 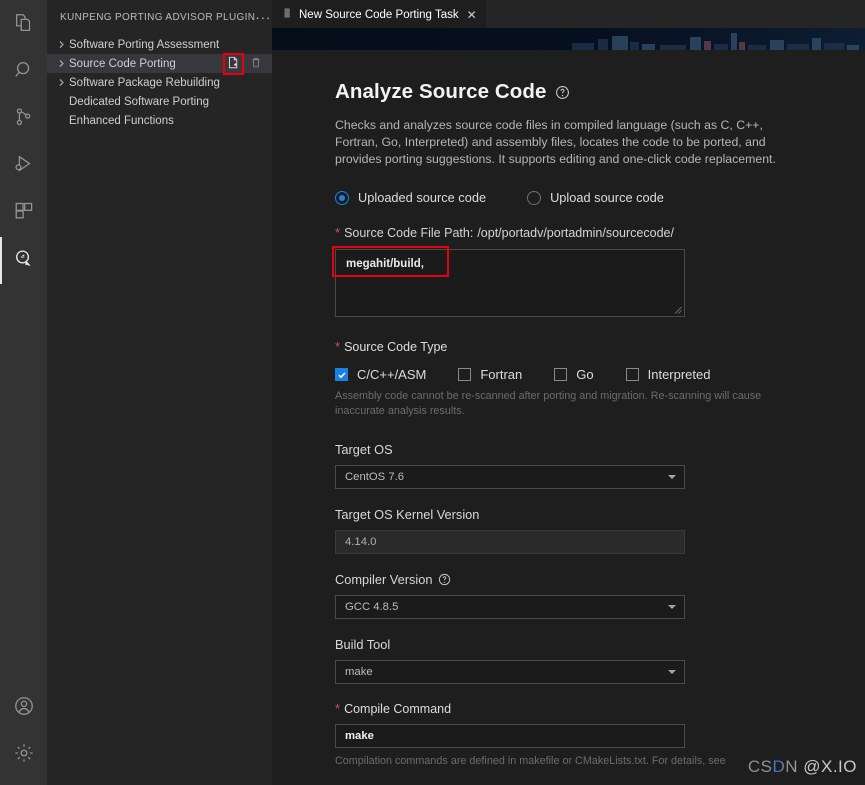 I want to click on label-text: Source Code Type, so click(x=396, y=347).